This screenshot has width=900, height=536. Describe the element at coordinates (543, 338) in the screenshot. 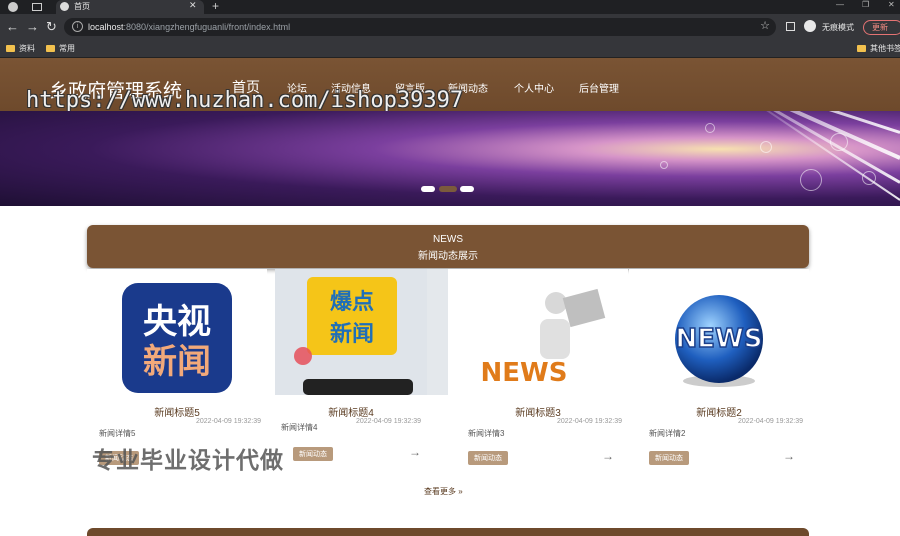

I see `reading-figure-news-icon: NEWS` at that location.